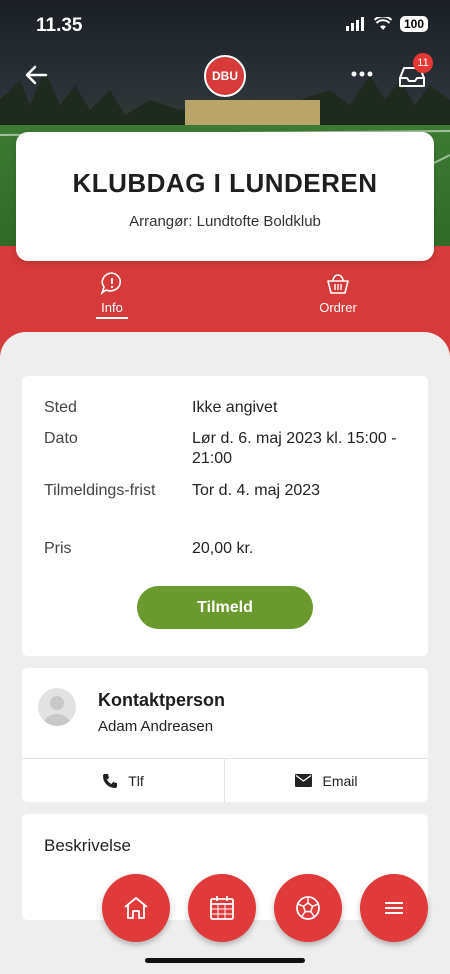 Image resolution: width=450 pixels, height=974 pixels. I want to click on dbu-logo: DBU, so click(225, 76).